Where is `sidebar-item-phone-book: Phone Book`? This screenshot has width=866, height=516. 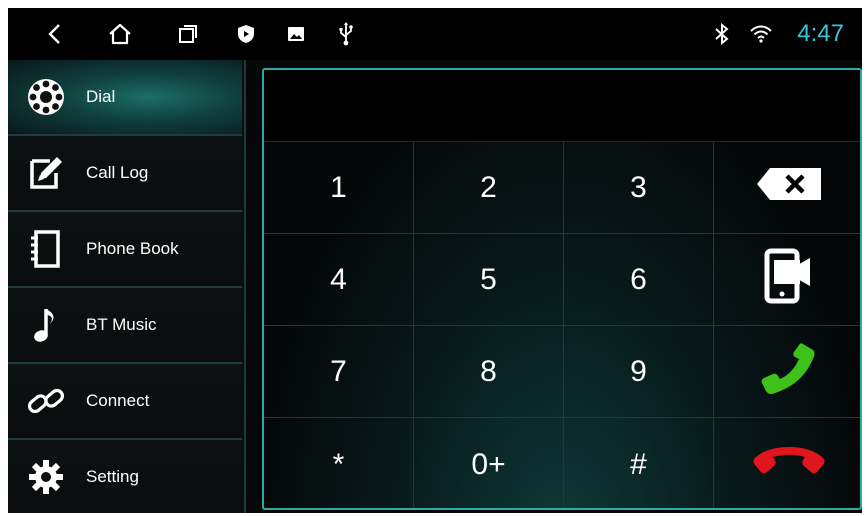
sidebar-item-phone-book: Phone Book is located at coordinates (125, 250).